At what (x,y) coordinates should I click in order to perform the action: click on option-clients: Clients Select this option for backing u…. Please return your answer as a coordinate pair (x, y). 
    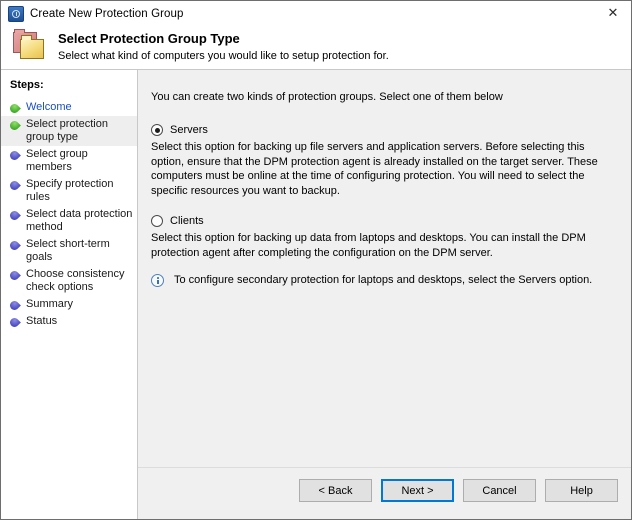
    Looking at the image, I should click on (385, 237).